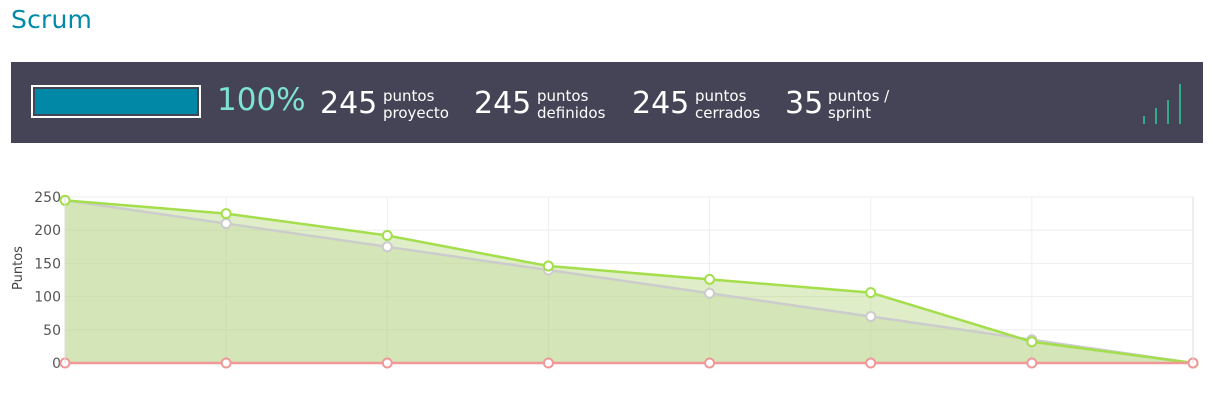  I want to click on y-axis-label: Puntos, so click(18, 268).